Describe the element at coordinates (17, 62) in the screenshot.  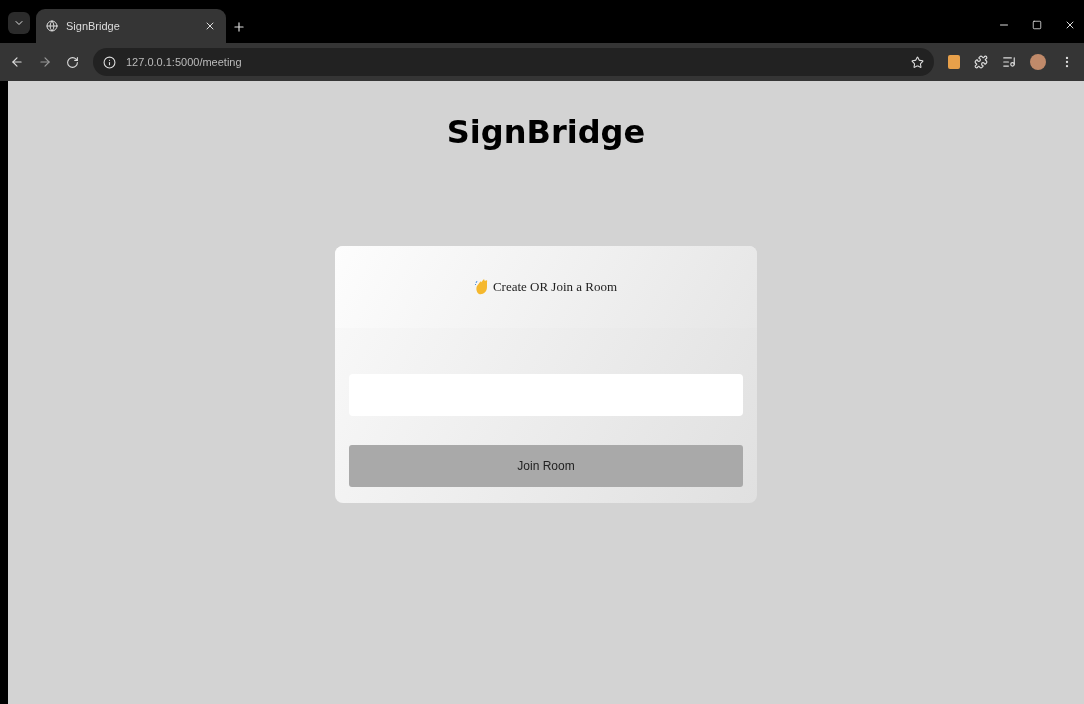
I see `back-icon` at that location.